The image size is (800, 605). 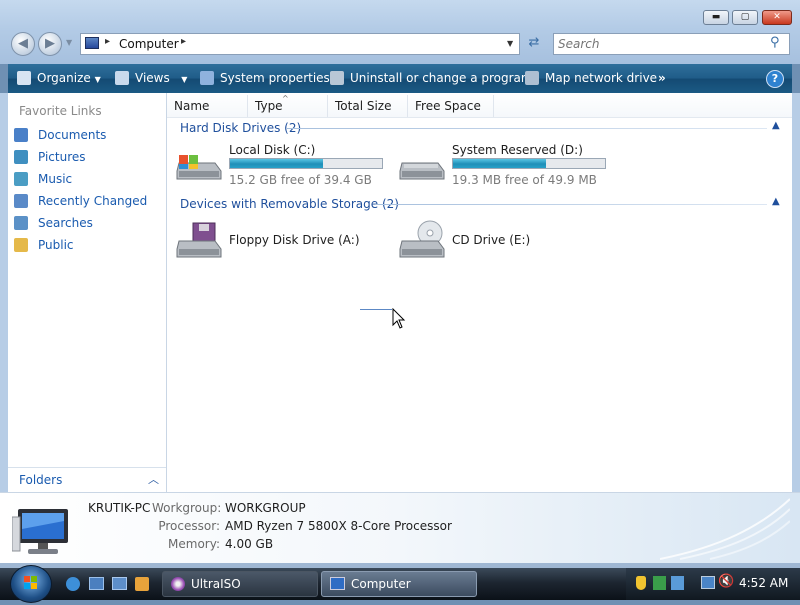 What do you see at coordinates (60, 135) in the screenshot?
I see `sidebar-item-documents: Documents` at bounding box center [60, 135].